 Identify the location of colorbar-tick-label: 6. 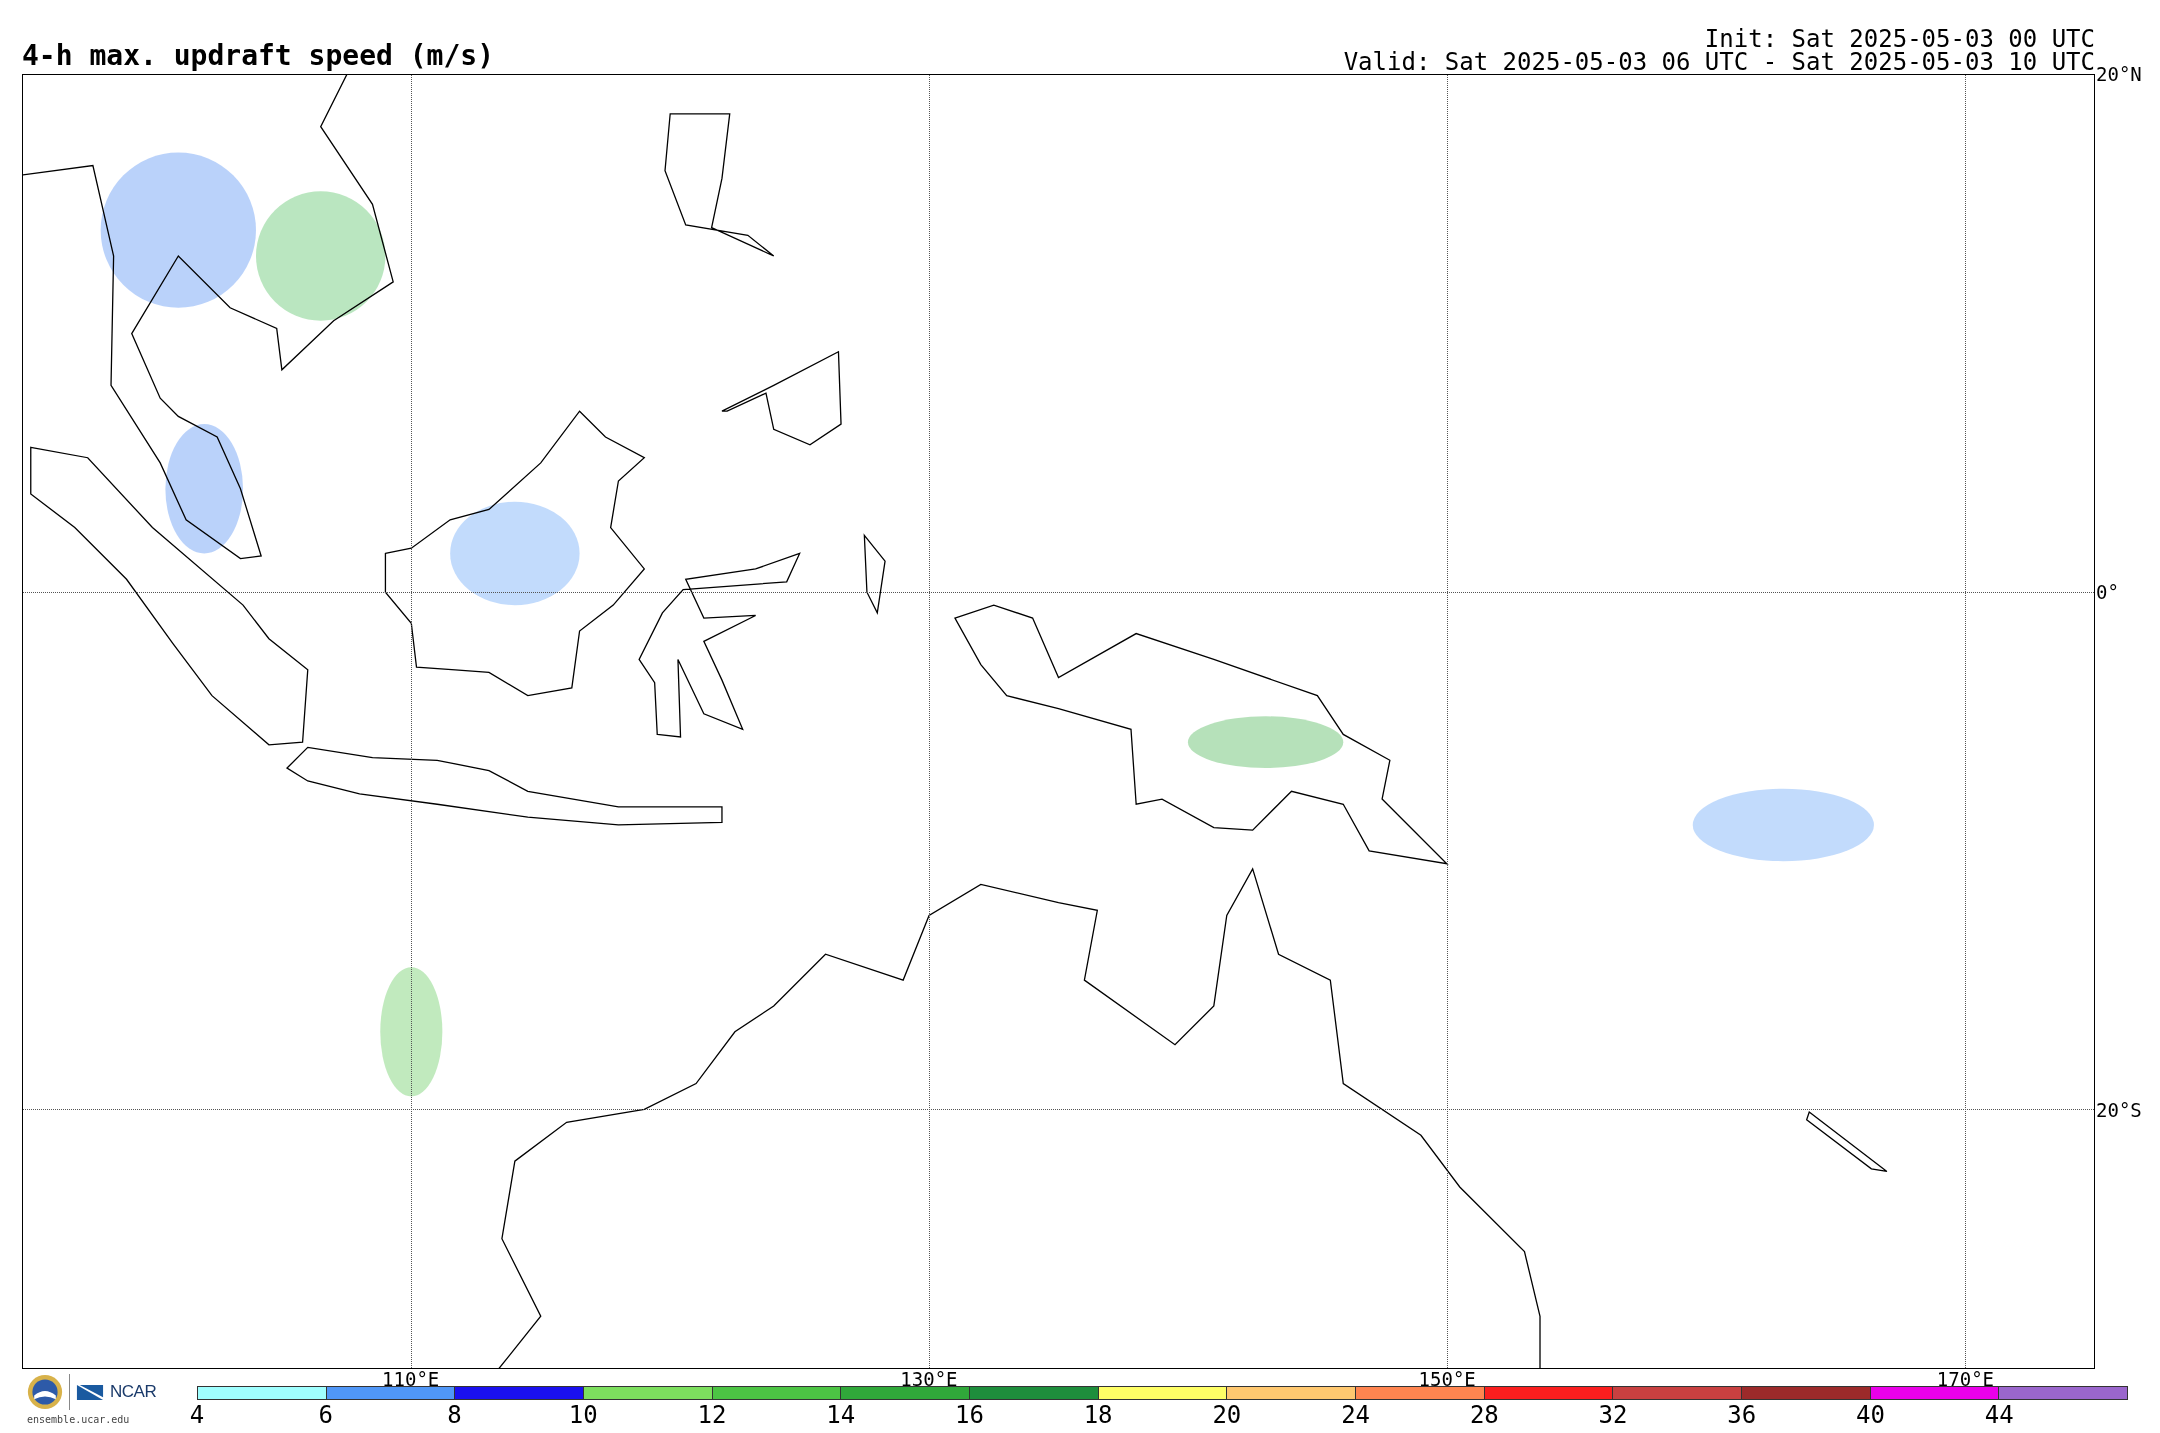
(325, 1415).